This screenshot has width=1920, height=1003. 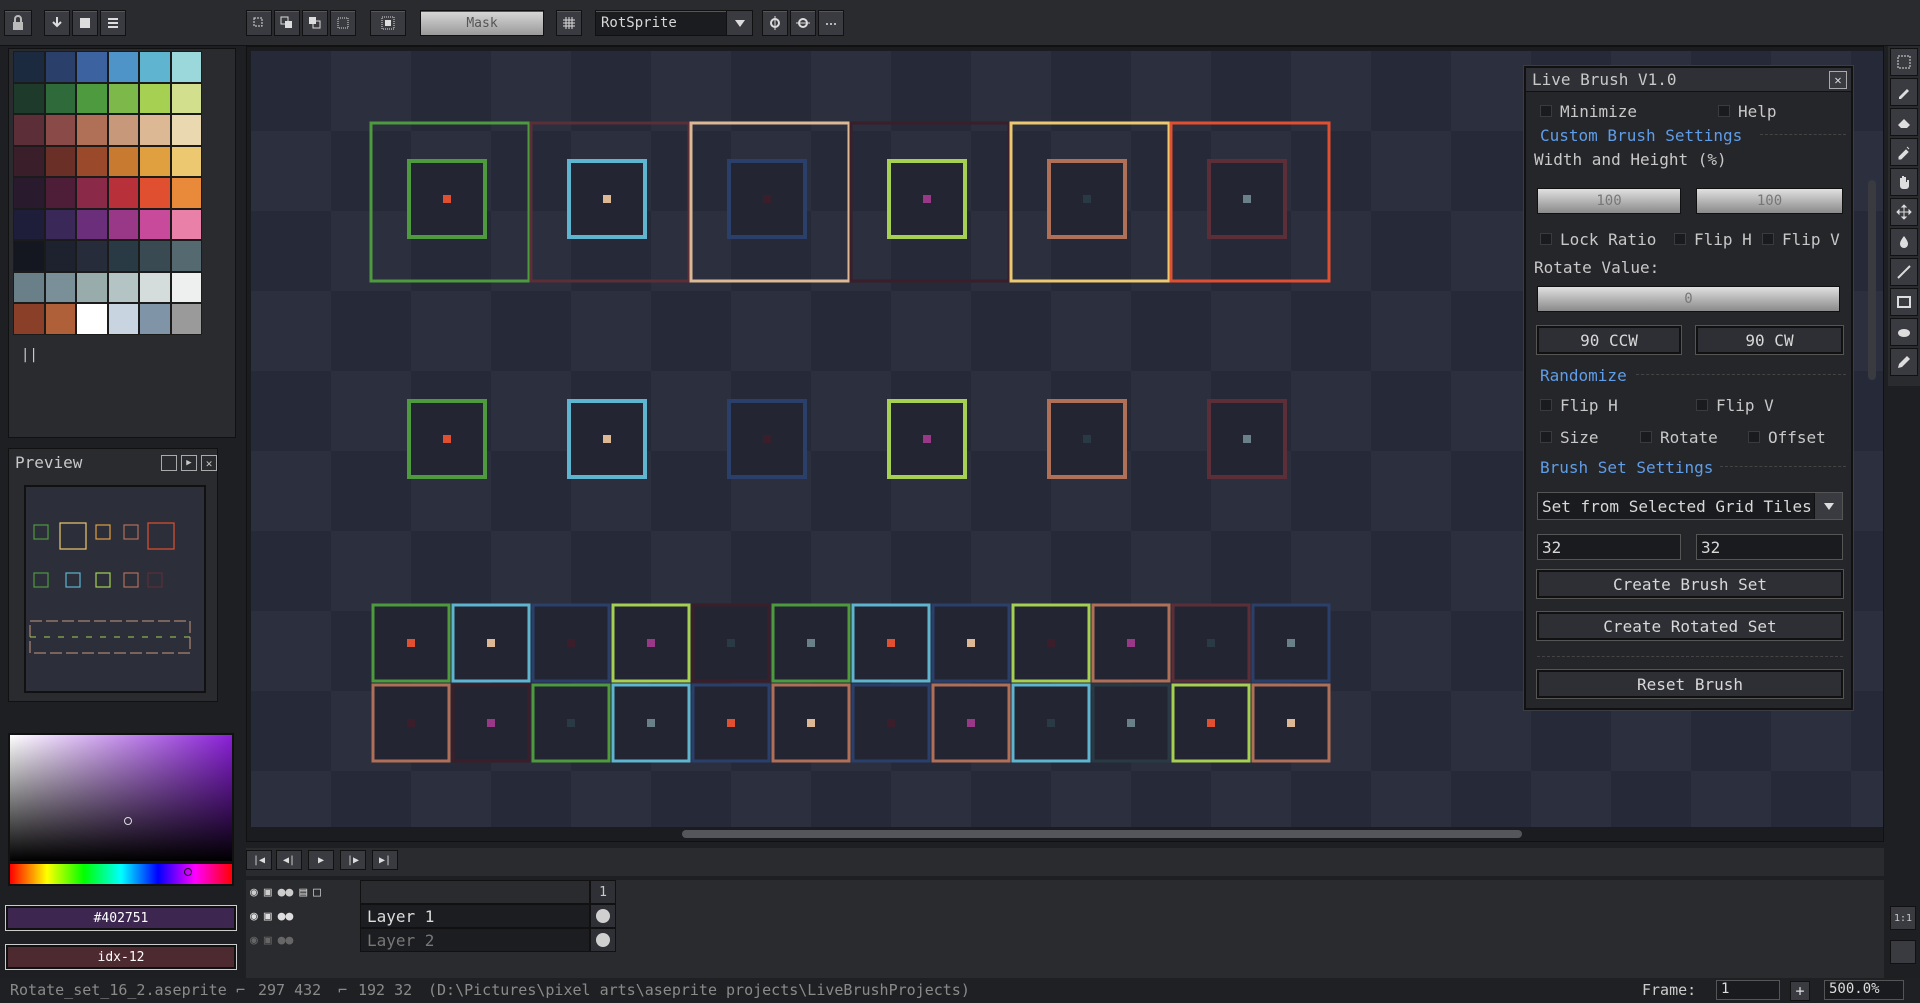 I want to click on brush-set-mode-select: Set from Selected Grid Tiles, so click(x=1690, y=506).